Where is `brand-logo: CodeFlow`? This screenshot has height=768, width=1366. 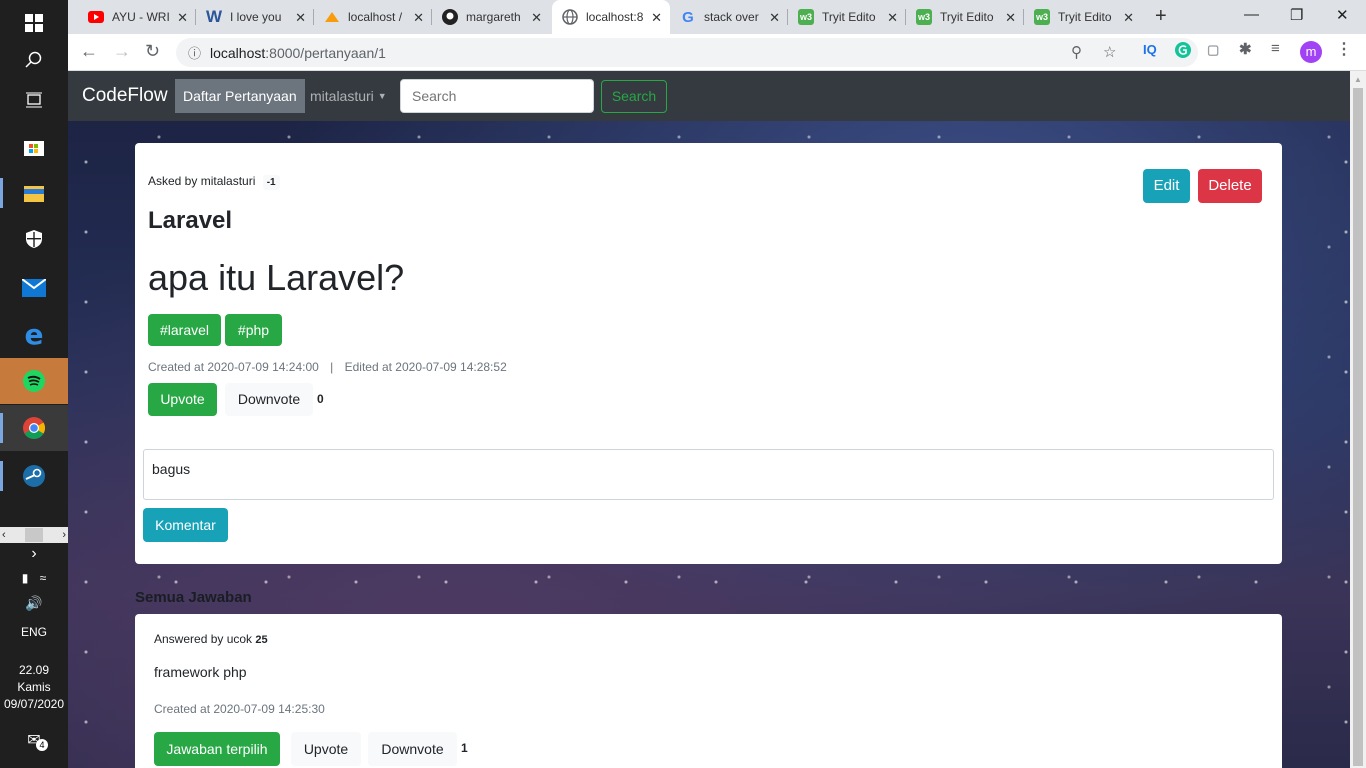 brand-logo: CodeFlow is located at coordinates (125, 96).